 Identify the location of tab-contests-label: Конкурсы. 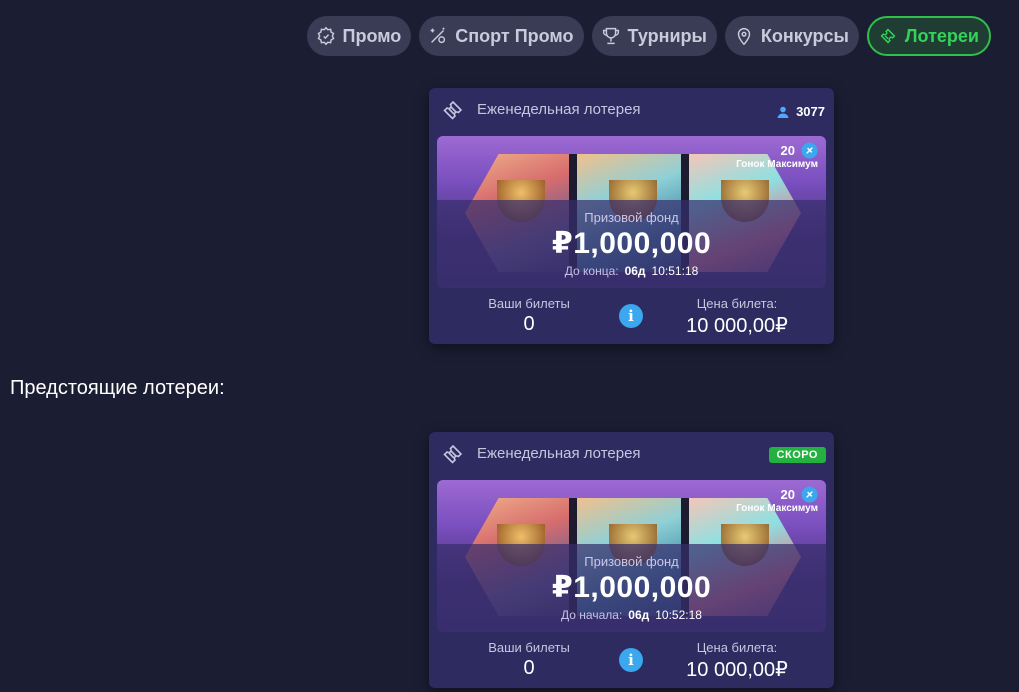
(804, 35).